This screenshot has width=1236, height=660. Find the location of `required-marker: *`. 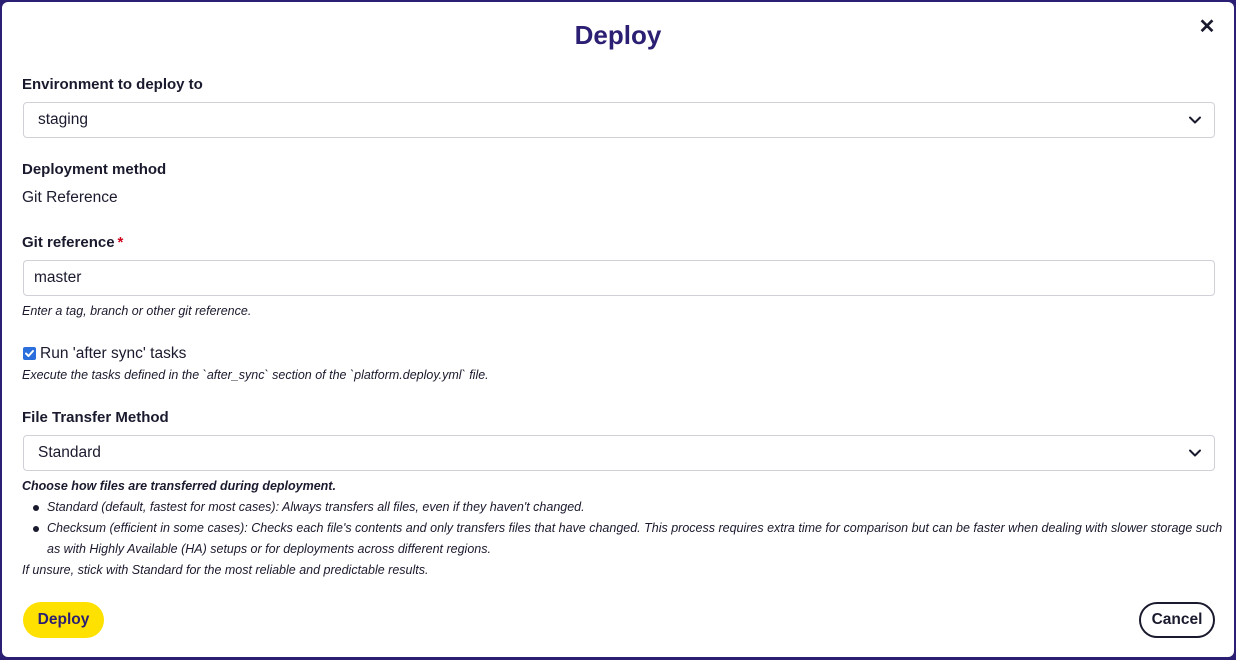

required-marker: * is located at coordinates (120, 242).